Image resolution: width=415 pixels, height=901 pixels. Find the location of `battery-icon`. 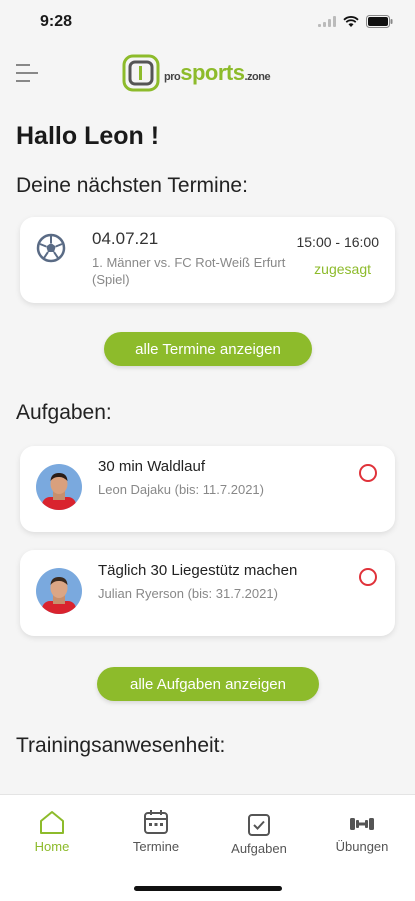

battery-icon is located at coordinates (379, 21).